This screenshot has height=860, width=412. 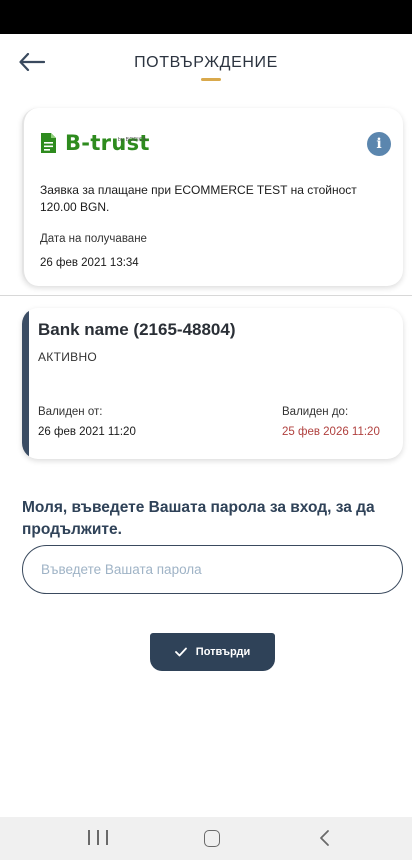 I want to click on received-value: 26 фев 2021 13:34, so click(x=89, y=263).